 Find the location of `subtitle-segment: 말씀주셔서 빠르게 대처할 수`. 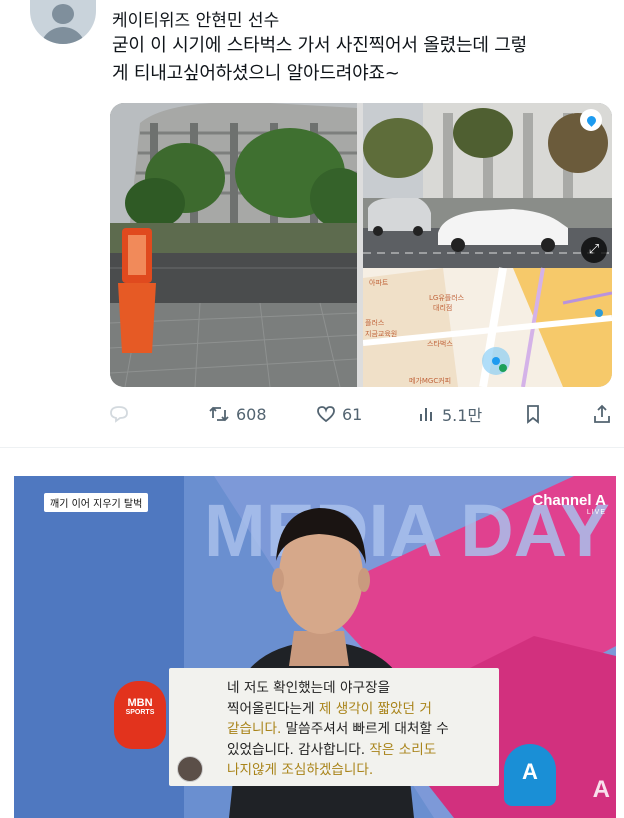

subtitle-segment: 말씀주셔서 빠르게 대처할 수 is located at coordinates (365, 729).